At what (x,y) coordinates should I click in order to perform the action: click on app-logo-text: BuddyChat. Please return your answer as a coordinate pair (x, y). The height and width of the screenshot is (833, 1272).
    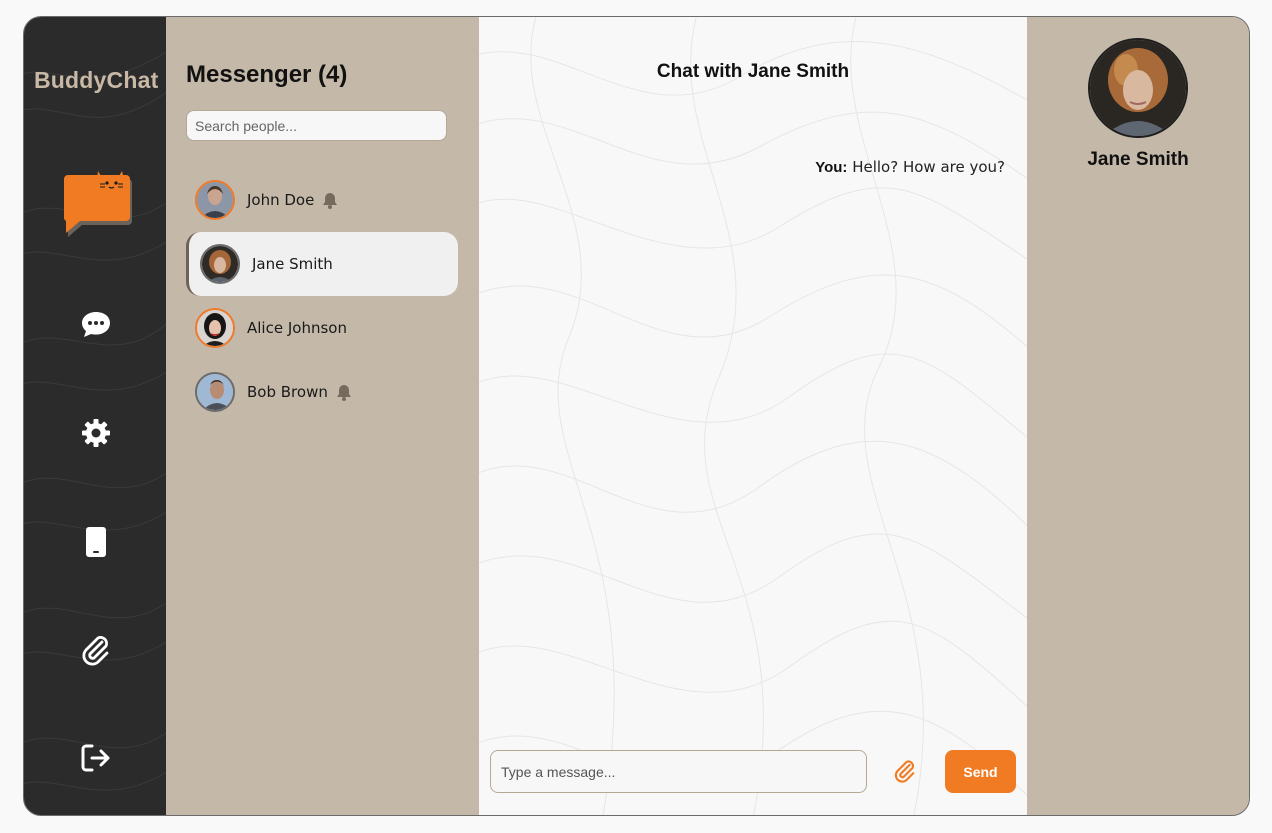
    Looking at the image, I should click on (96, 80).